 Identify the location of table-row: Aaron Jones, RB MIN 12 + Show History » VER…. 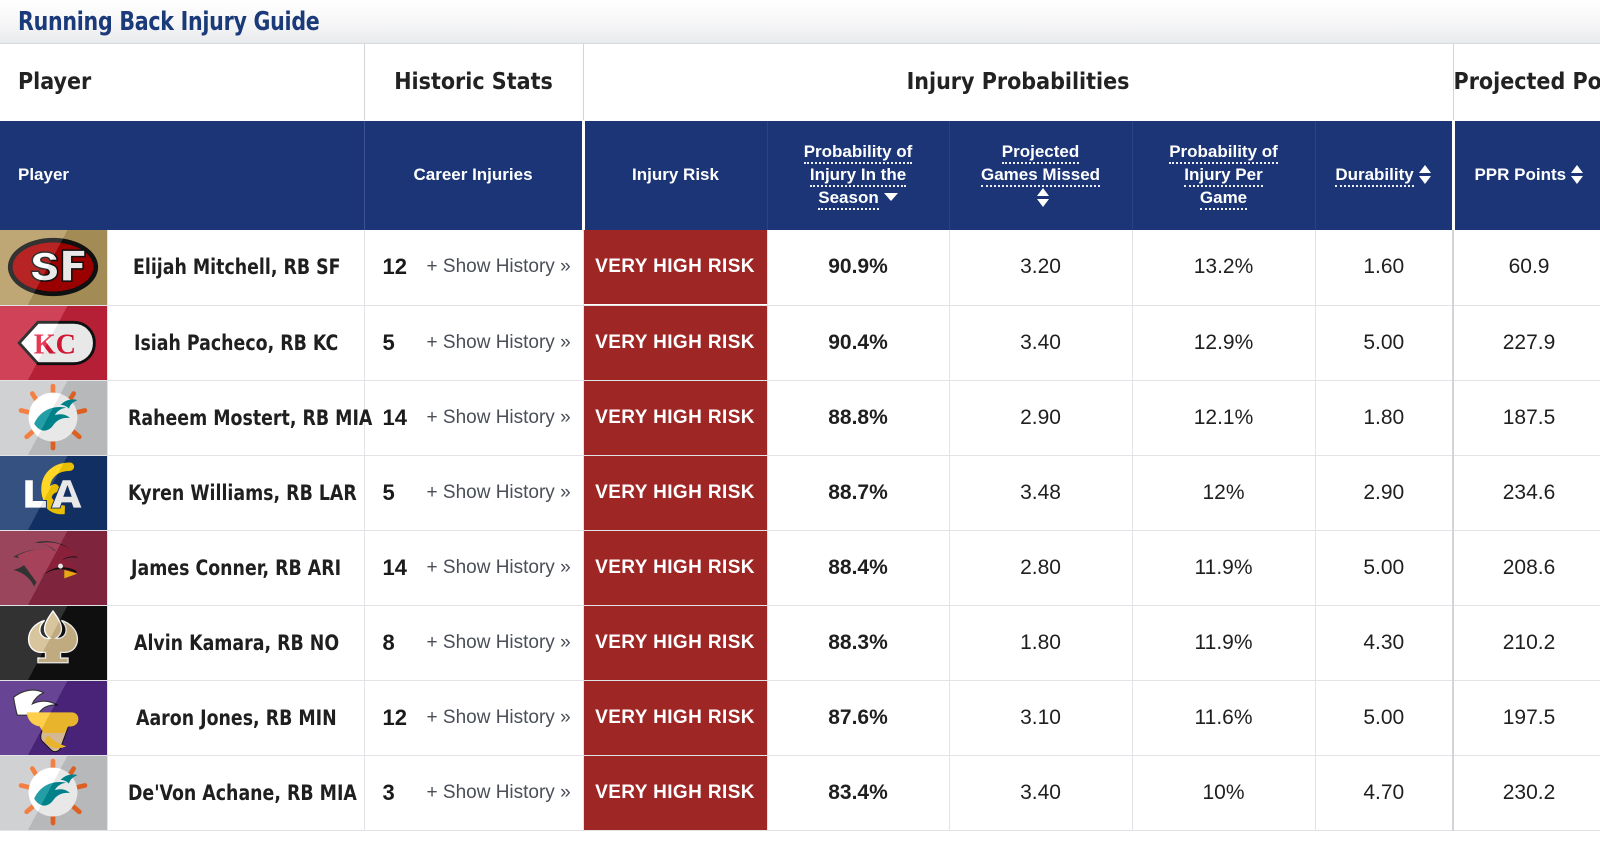
(800, 718).